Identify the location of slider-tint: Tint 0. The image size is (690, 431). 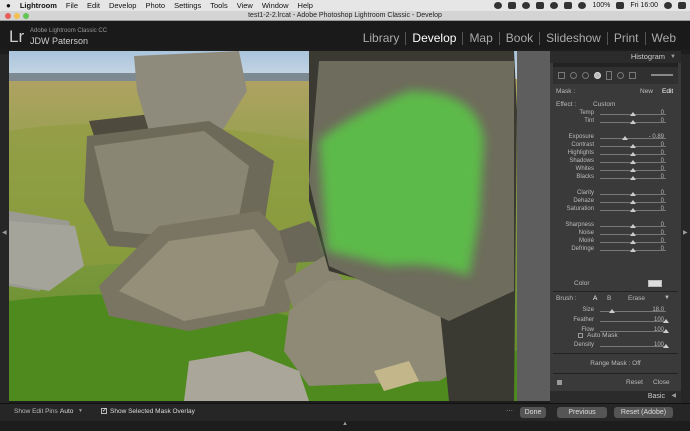
(616, 122).